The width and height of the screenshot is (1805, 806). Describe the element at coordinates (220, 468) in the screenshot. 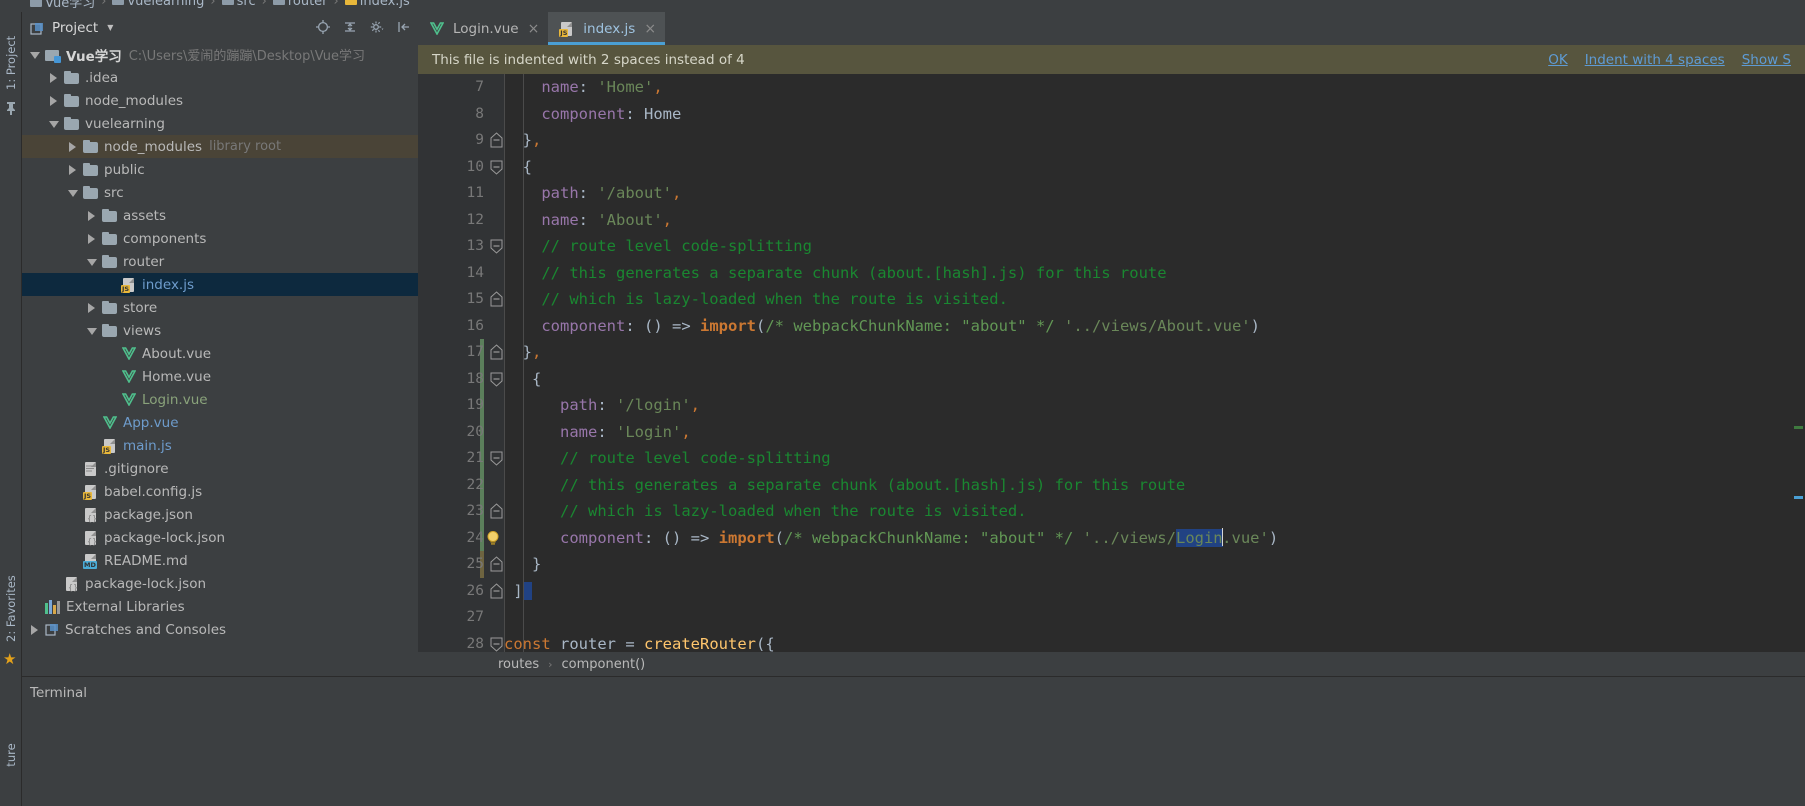

I see `tree-row--gitignore: .gitignore` at that location.